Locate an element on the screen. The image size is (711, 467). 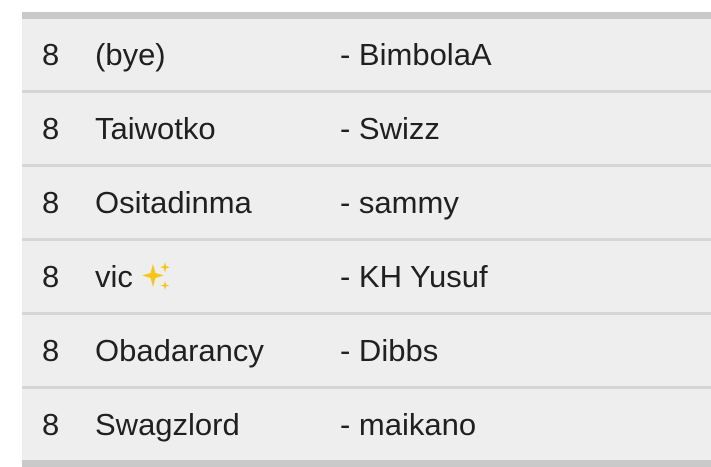
player-name: vic is located at coordinates (134, 277).